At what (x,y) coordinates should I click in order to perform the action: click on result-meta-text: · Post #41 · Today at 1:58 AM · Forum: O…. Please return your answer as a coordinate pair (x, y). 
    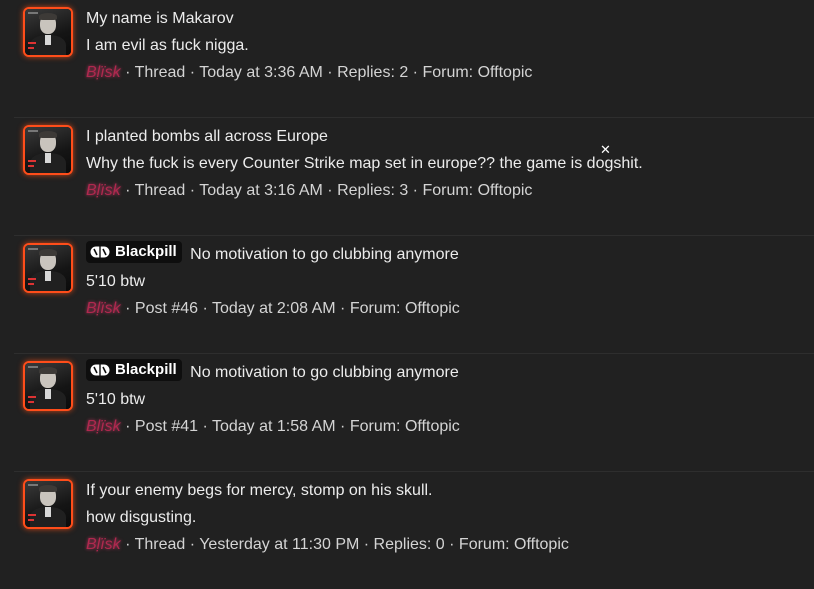
    Looking at the image, I should click on (290, 426).